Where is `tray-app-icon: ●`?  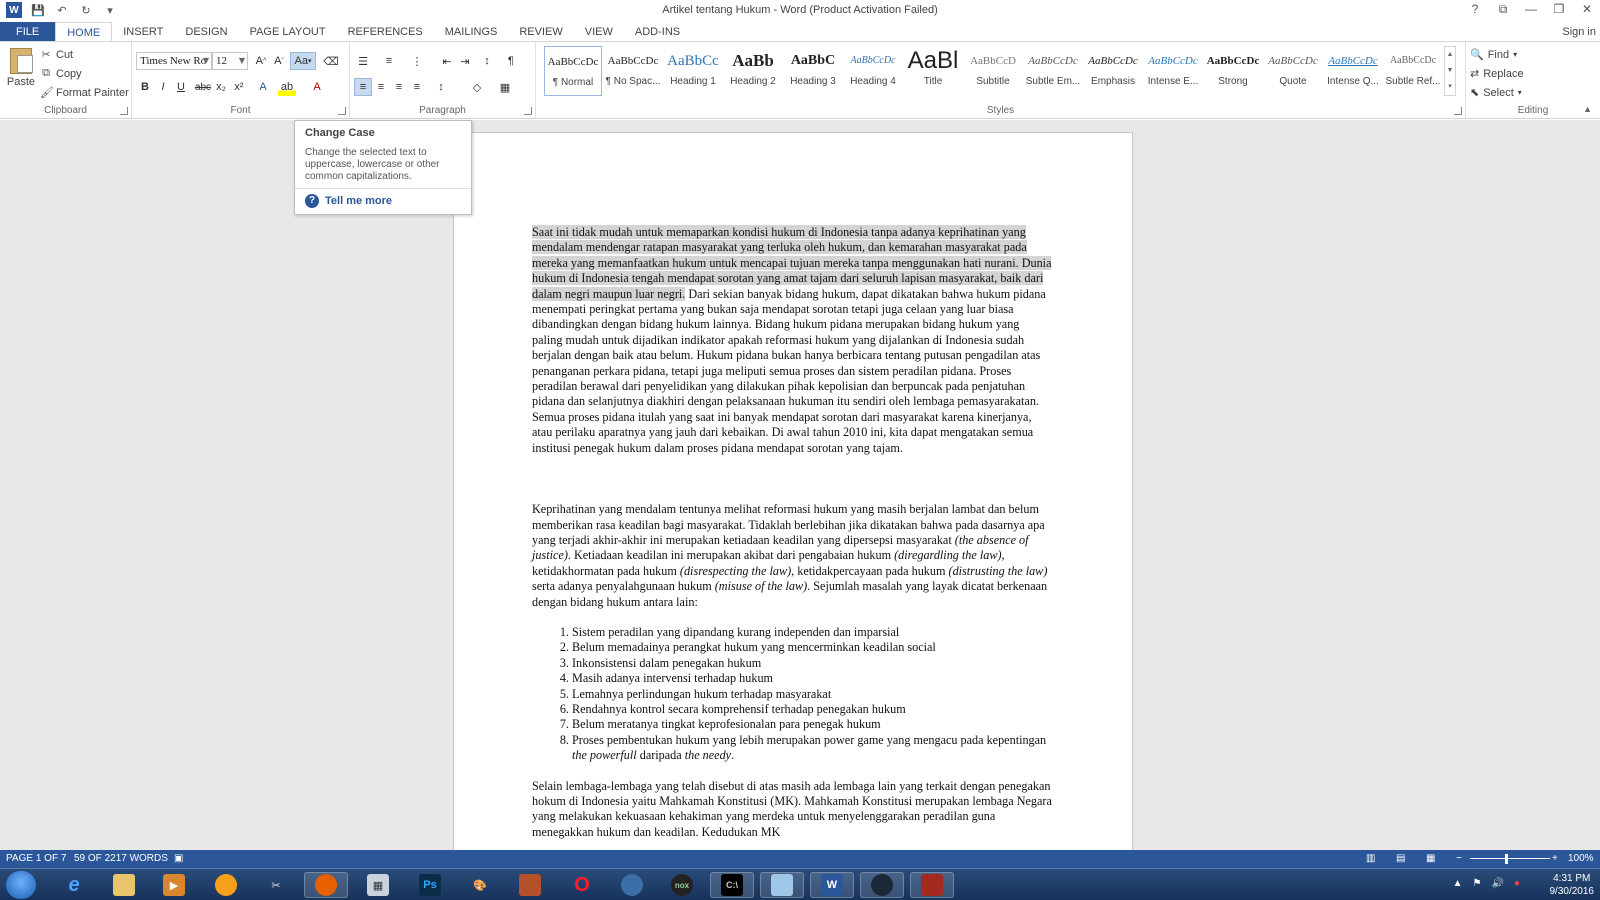 tray-app-icon: ● is located at coordinates (1517, 883).